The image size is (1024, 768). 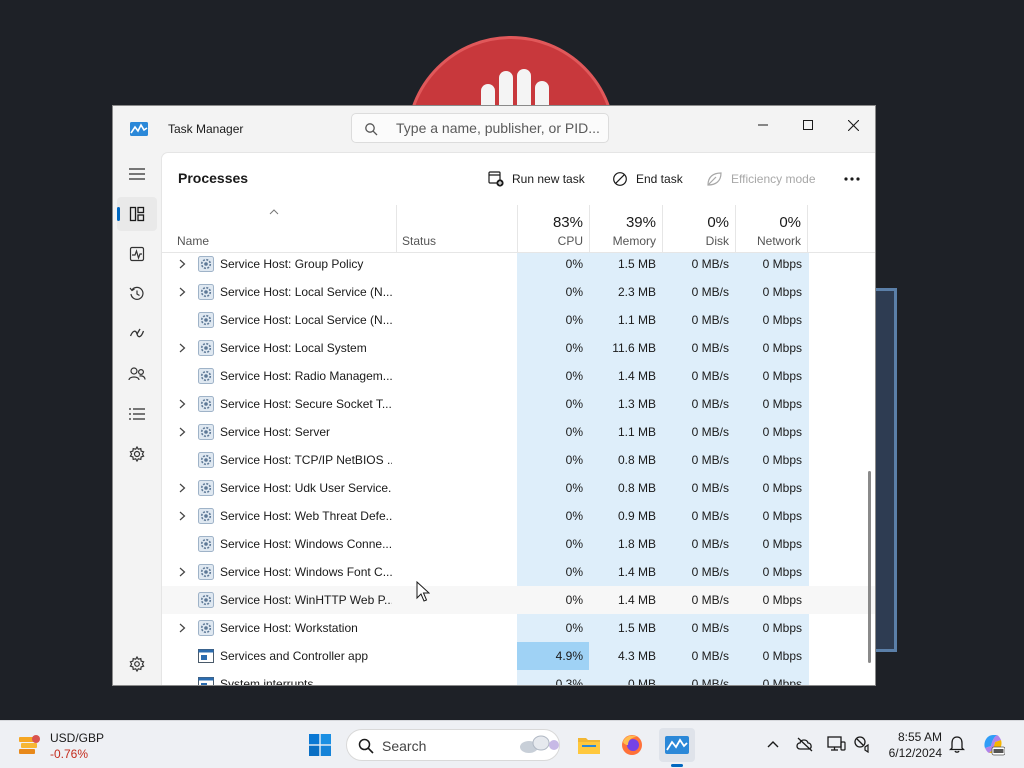 I want to click on nav-users, so click(x=137, y=374).